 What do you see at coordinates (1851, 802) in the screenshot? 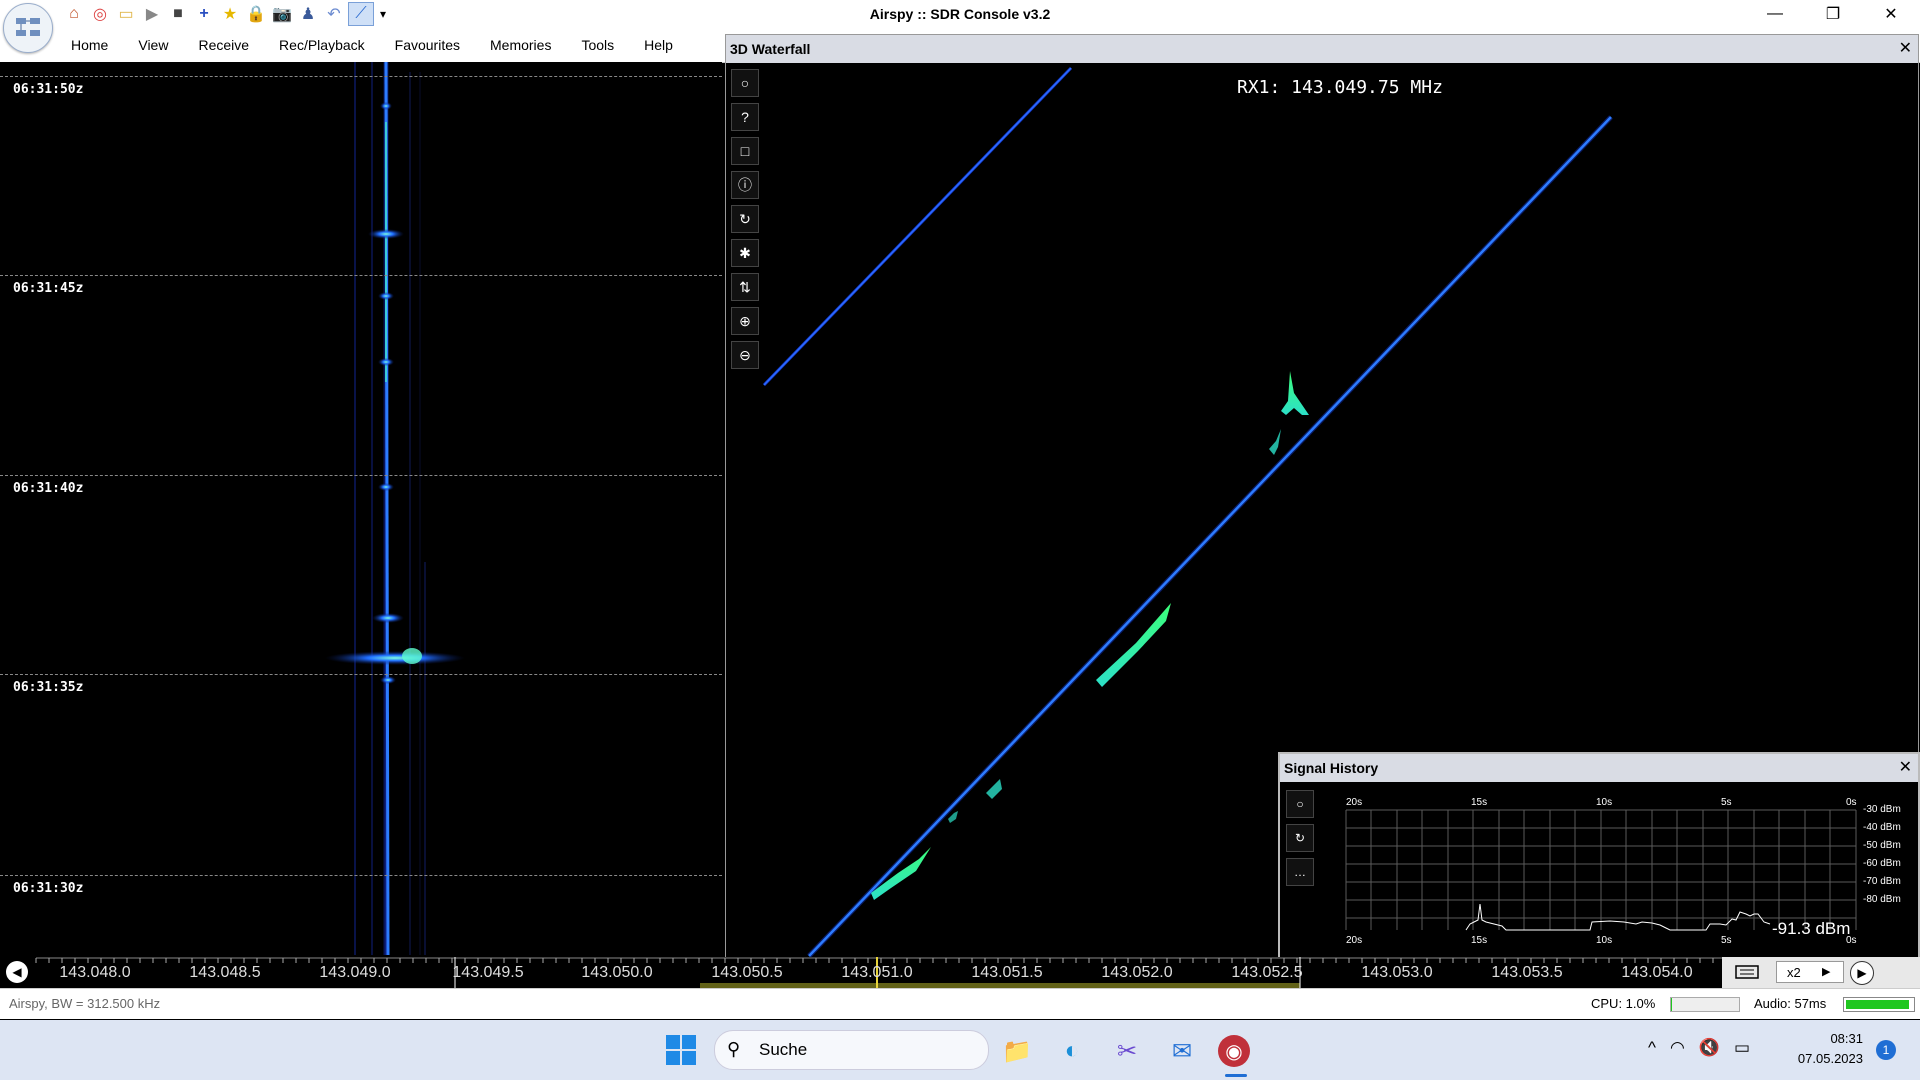
I see `x-axis-label: 0s` at bounding box center [1851, 802].